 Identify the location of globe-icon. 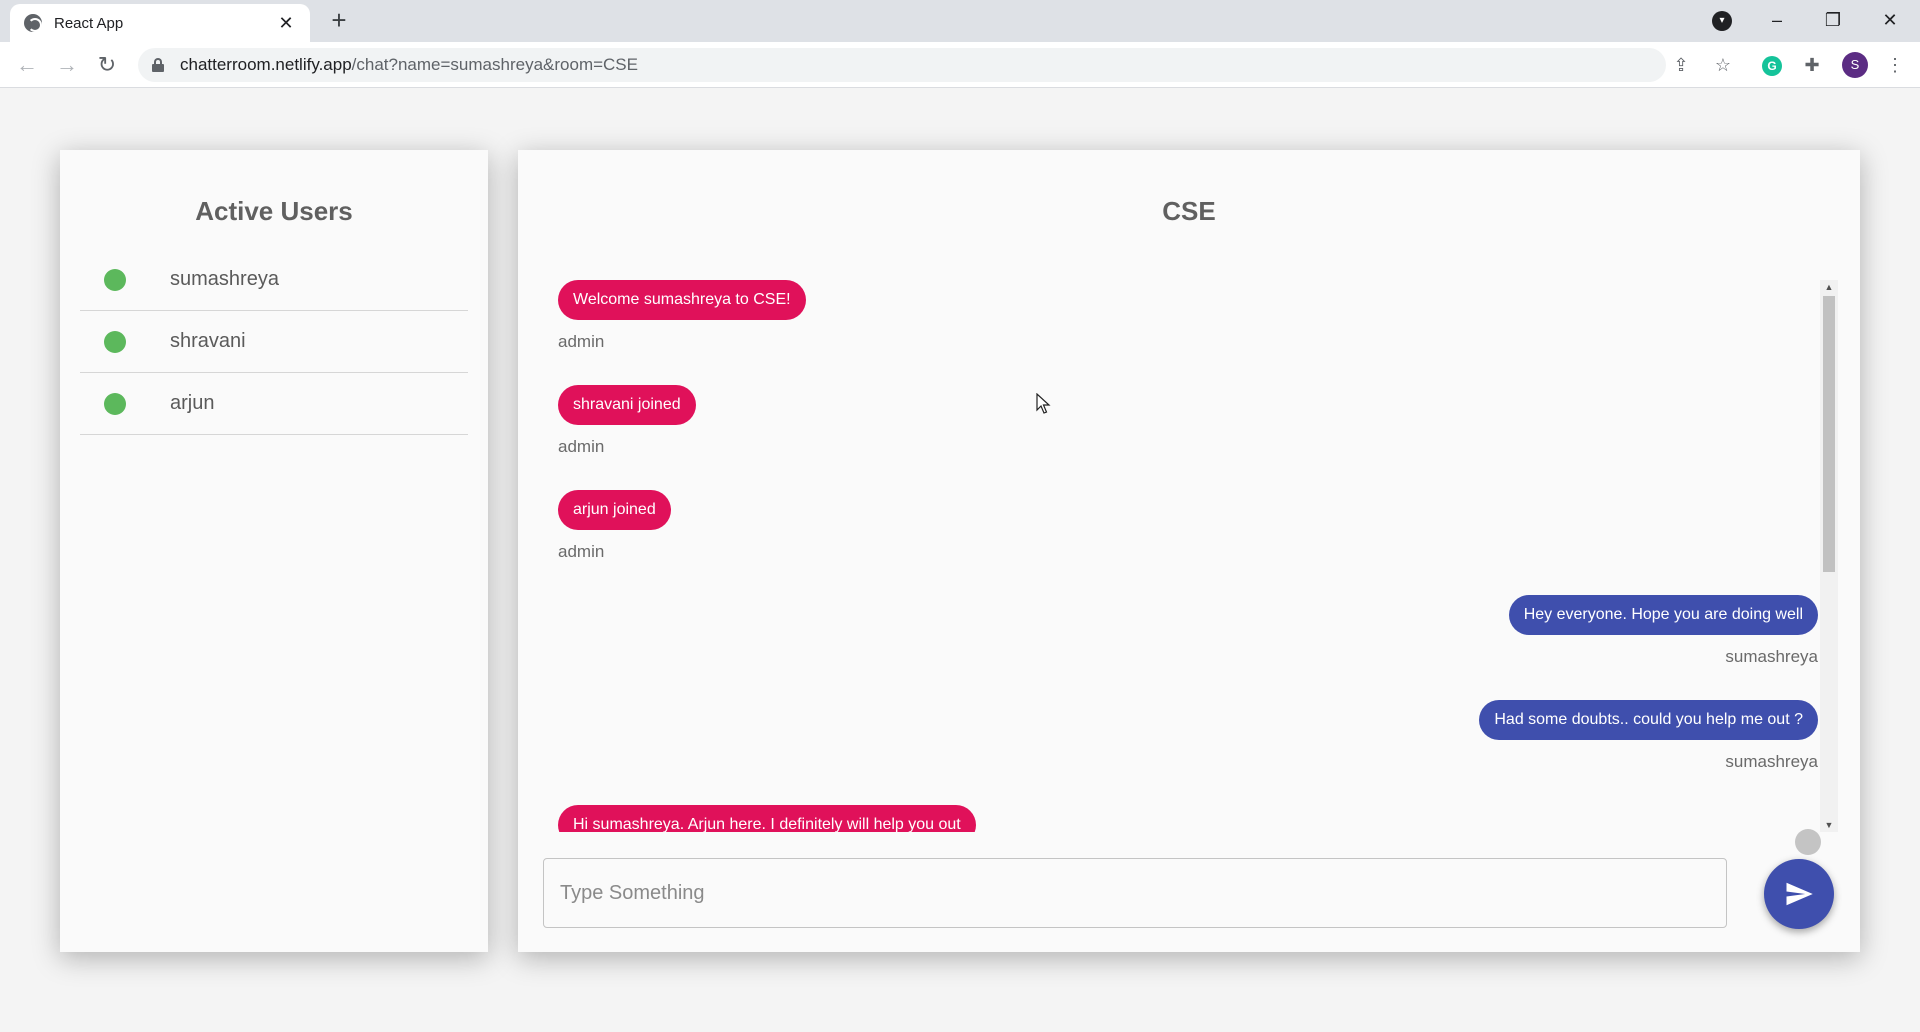
(33, 23).